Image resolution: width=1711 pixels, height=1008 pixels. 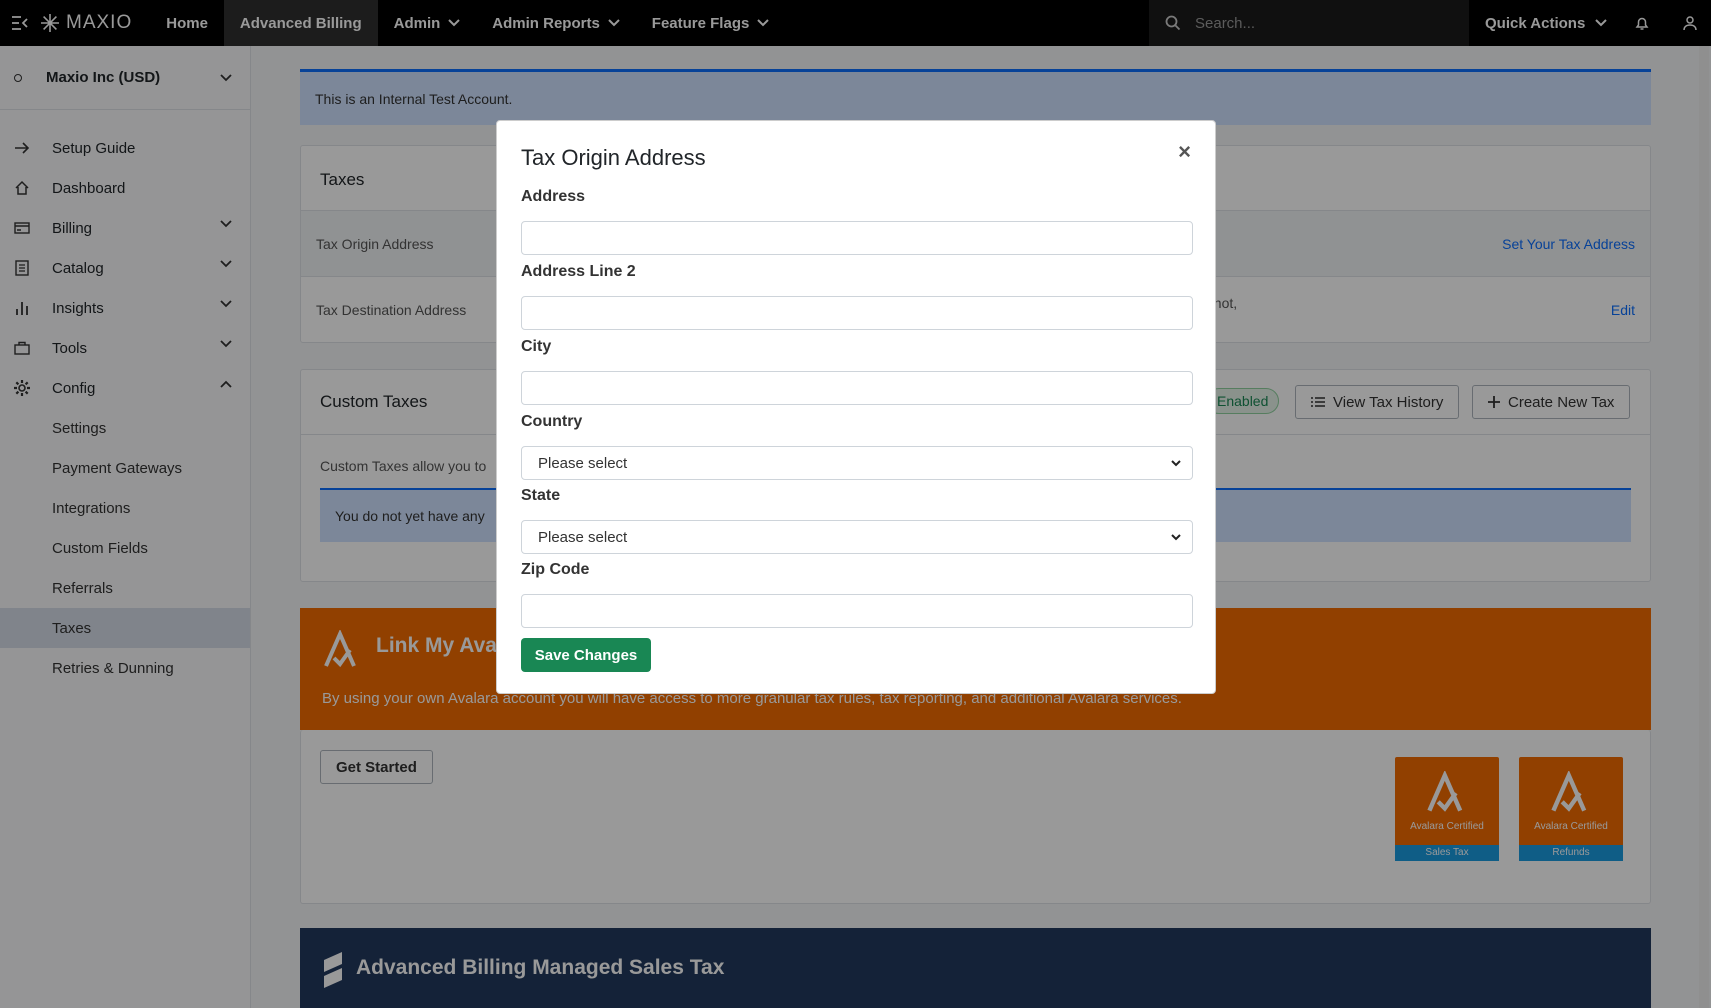 I want to click on zip-code-label: Zip Code, so click(x=555, y=569).